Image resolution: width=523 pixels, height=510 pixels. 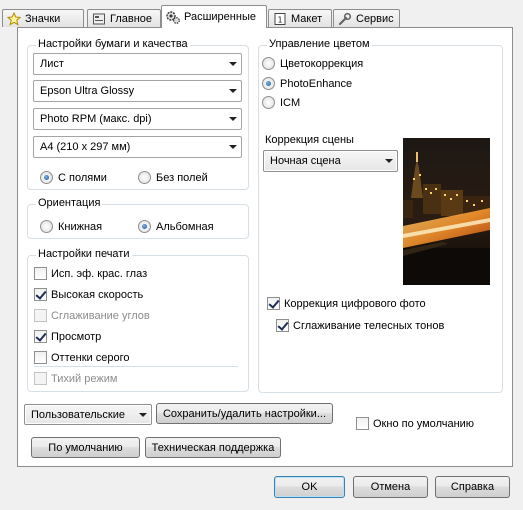 What do you see at coordinates (319, 44) in the screenshot?
I see `color-management-title: Управление цветом` at bounding box center [319, 44].